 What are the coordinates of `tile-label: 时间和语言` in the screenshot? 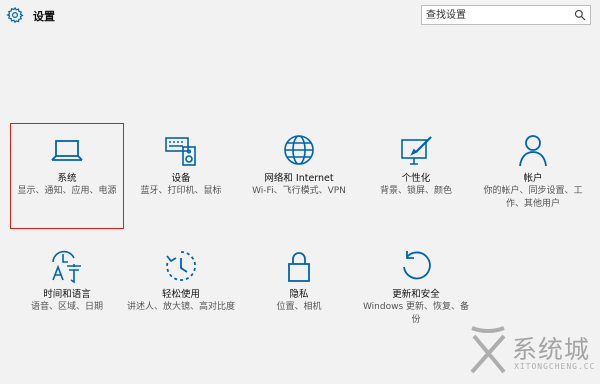 It's located at (67, 294).